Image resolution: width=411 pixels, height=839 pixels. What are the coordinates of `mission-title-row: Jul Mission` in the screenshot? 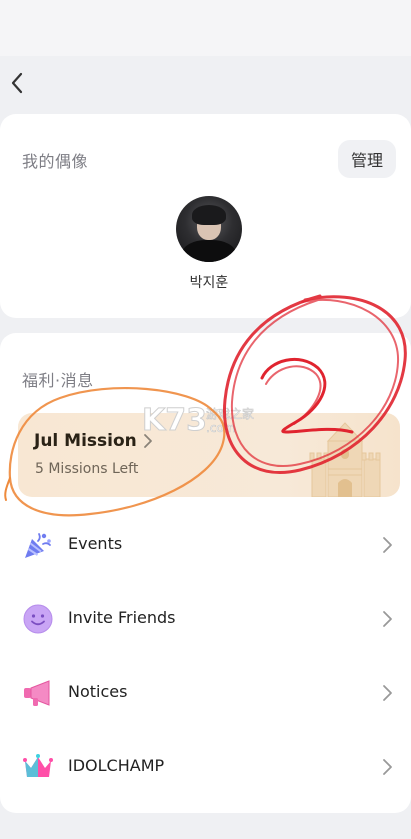 It's located at (93, 441).